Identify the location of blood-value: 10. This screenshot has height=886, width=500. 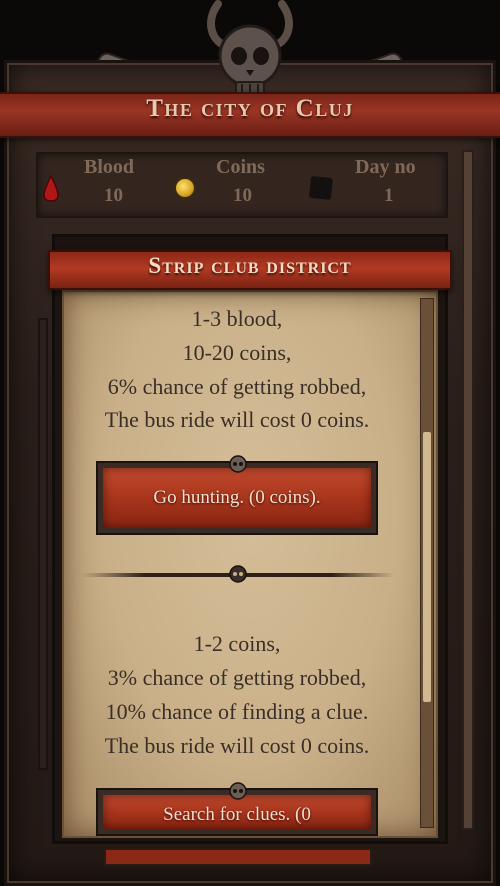
(113, 195).